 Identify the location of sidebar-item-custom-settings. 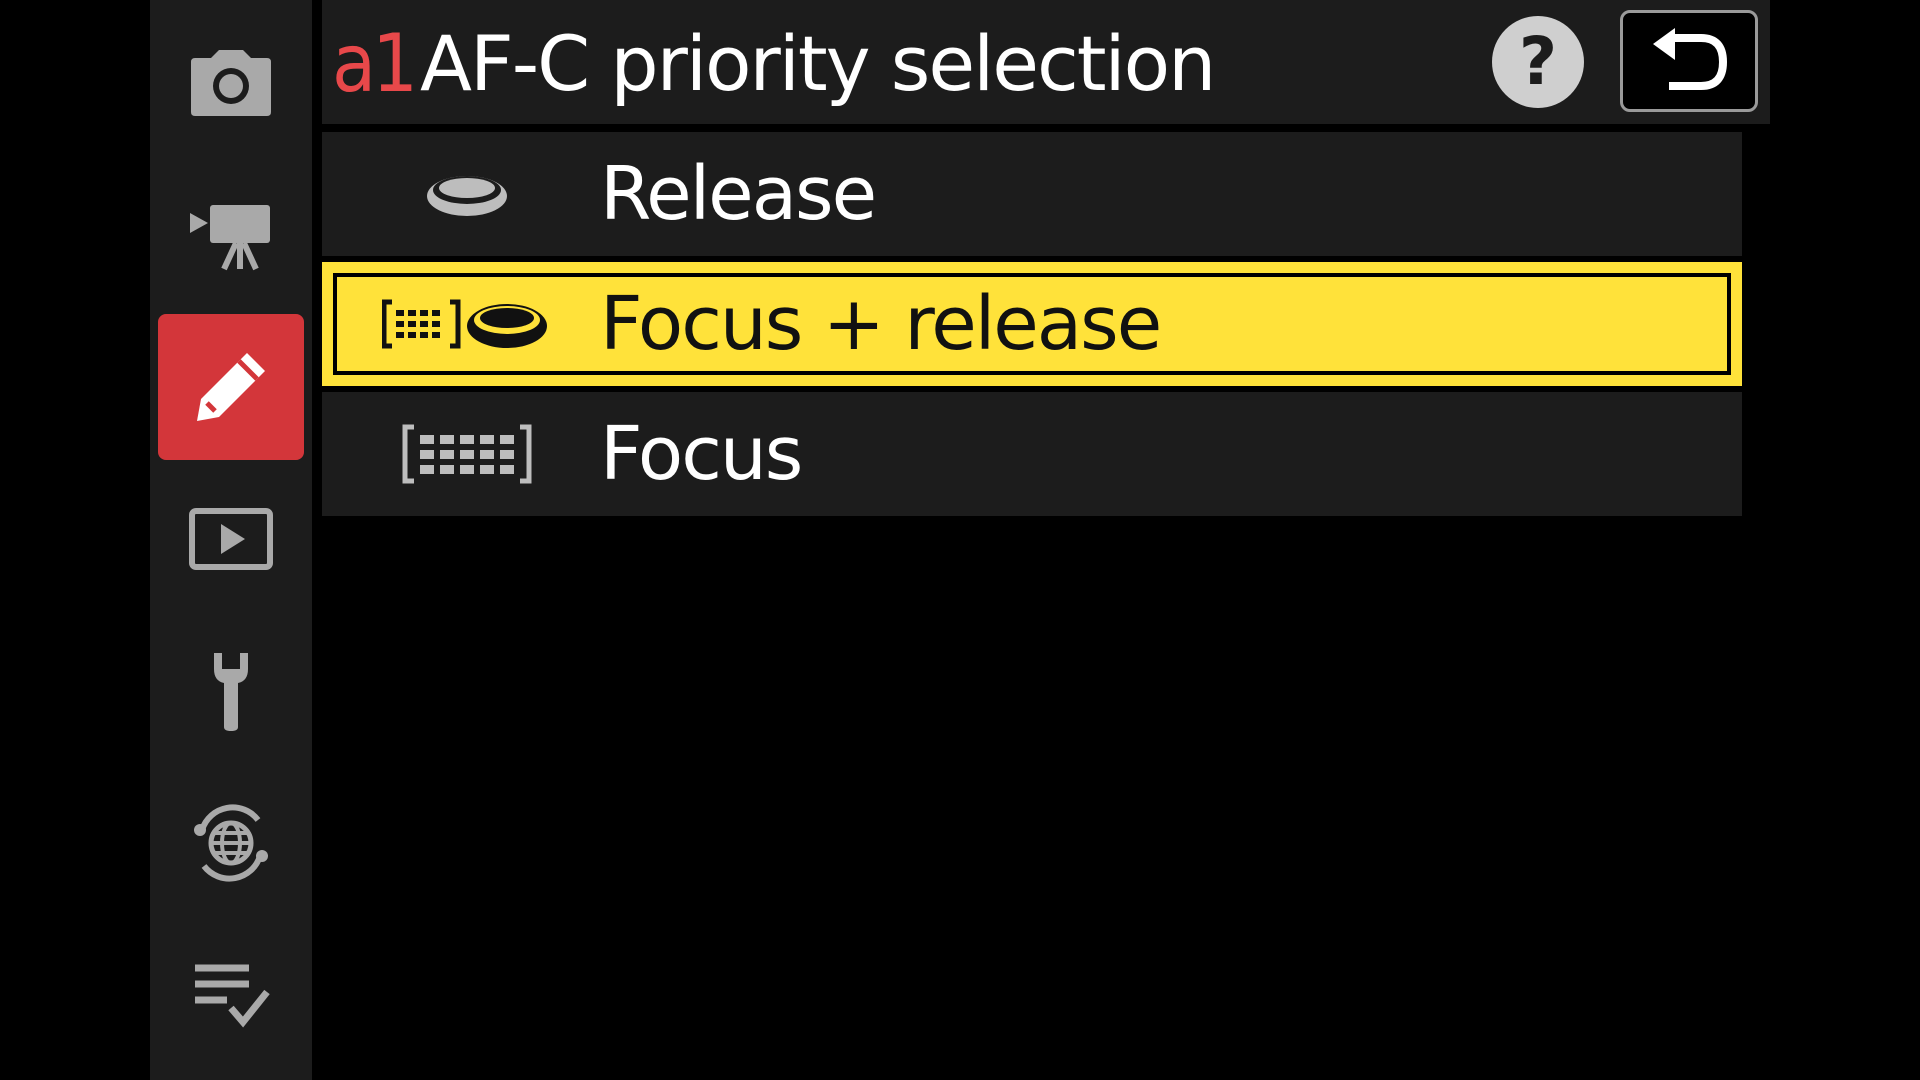
(231, 387).